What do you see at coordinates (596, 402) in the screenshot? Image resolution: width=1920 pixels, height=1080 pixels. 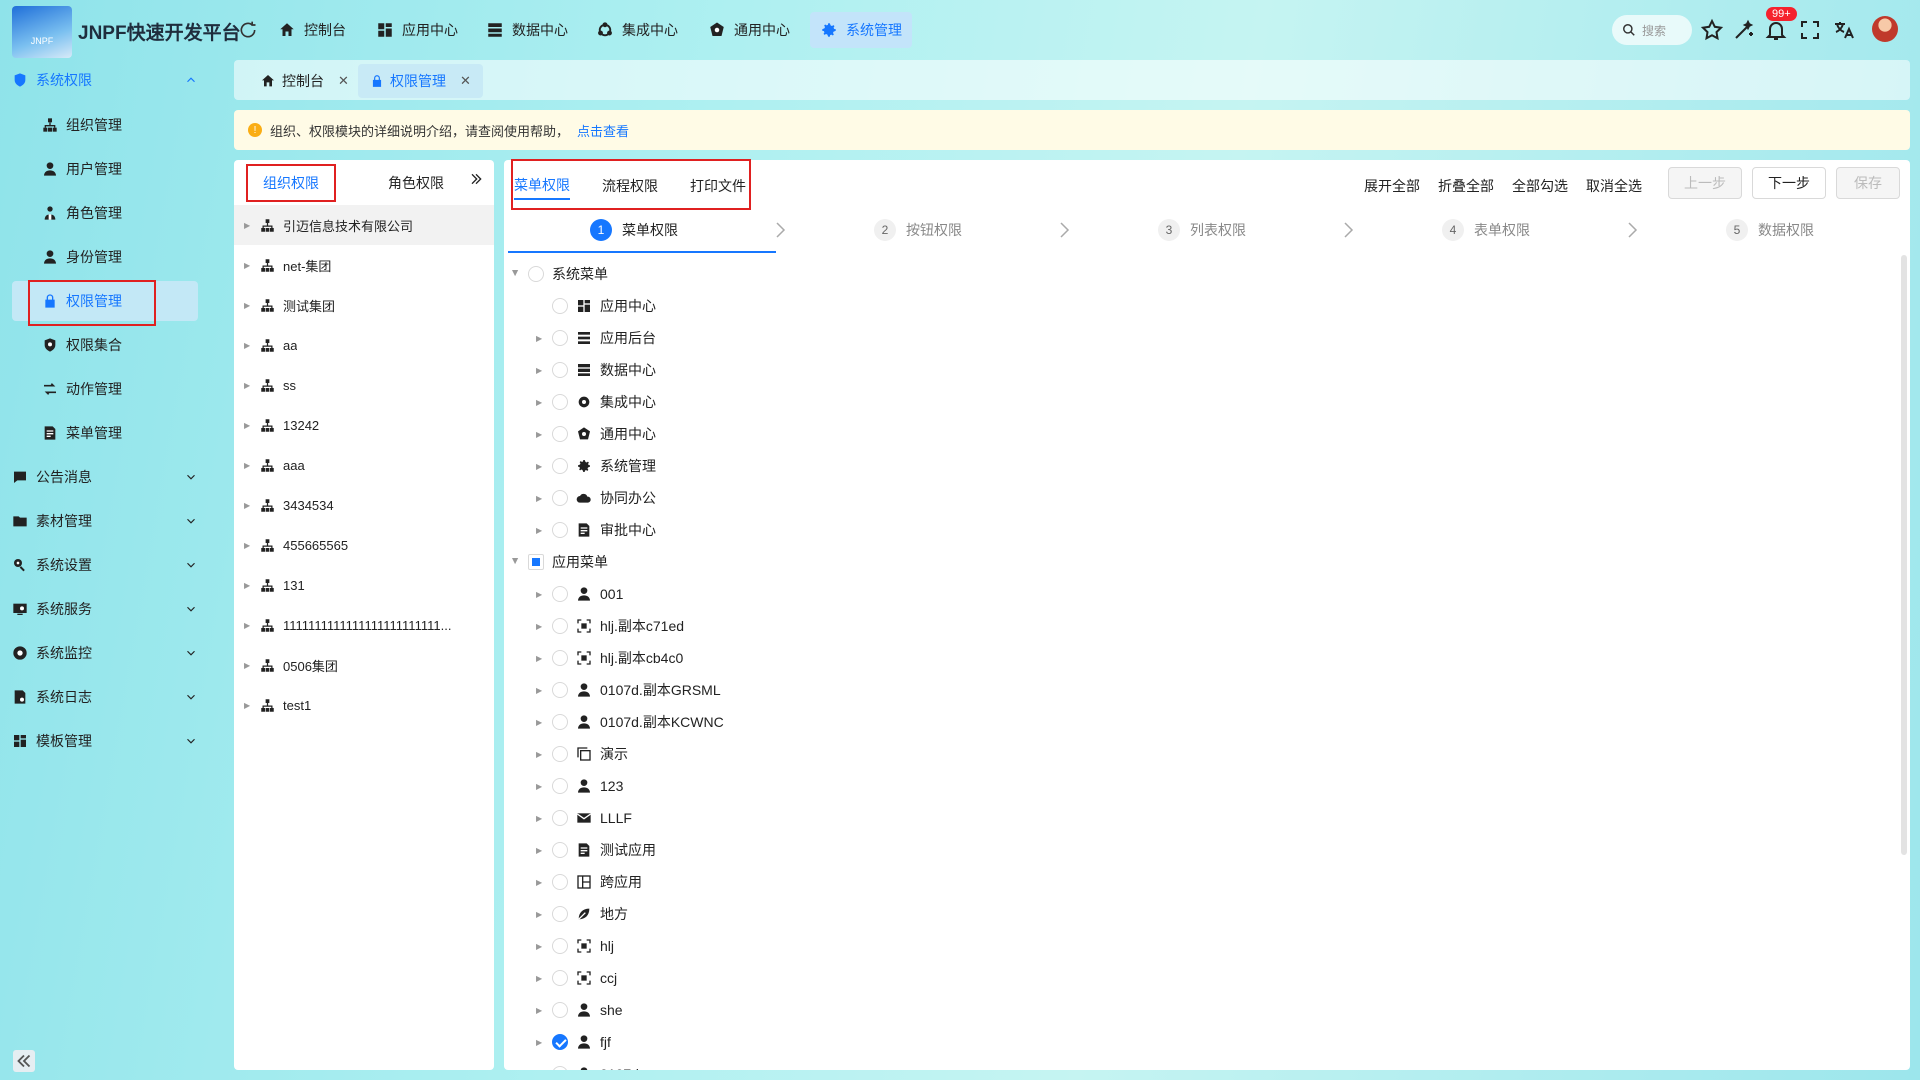 I see `tree-node: ▶ 集成中心` at bounding box center [596, 402].